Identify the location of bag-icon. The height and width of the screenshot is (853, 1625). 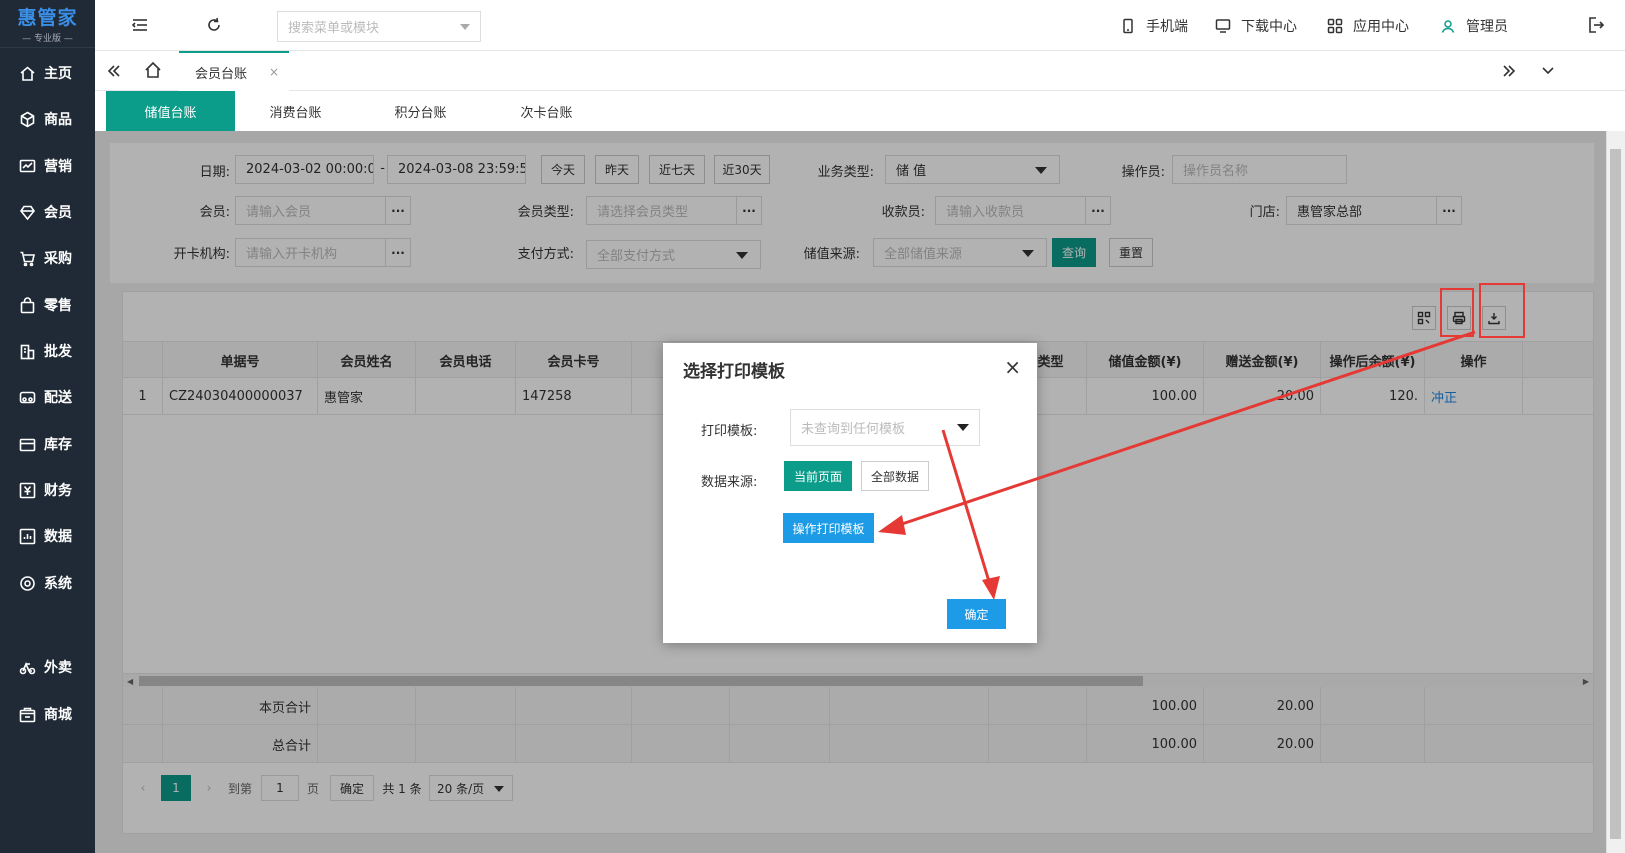
(27, 305).